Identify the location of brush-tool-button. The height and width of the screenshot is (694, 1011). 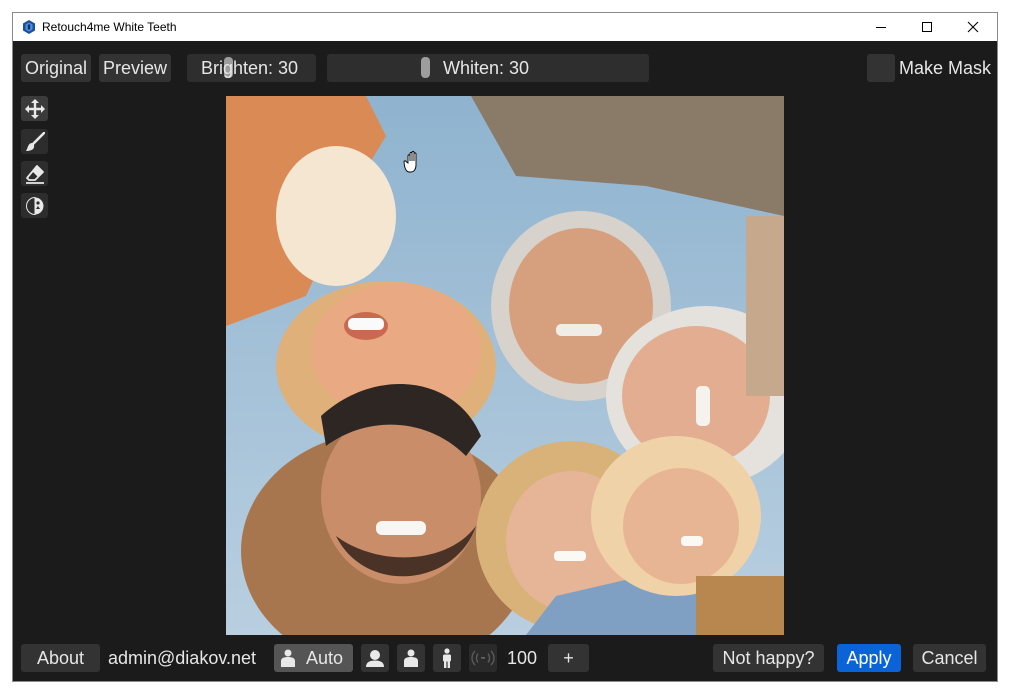
(34, 141).